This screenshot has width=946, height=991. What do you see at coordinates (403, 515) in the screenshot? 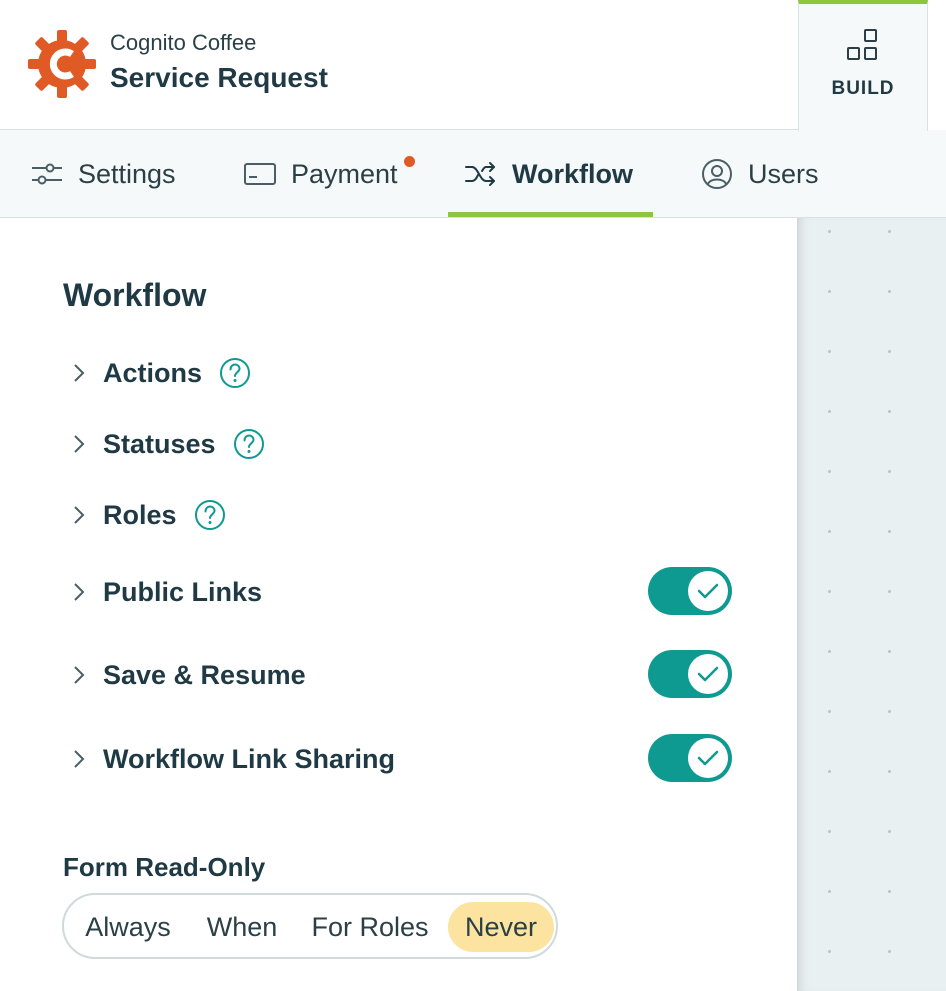
I see `section-roles: Roles` at bounding box center [403, 515].